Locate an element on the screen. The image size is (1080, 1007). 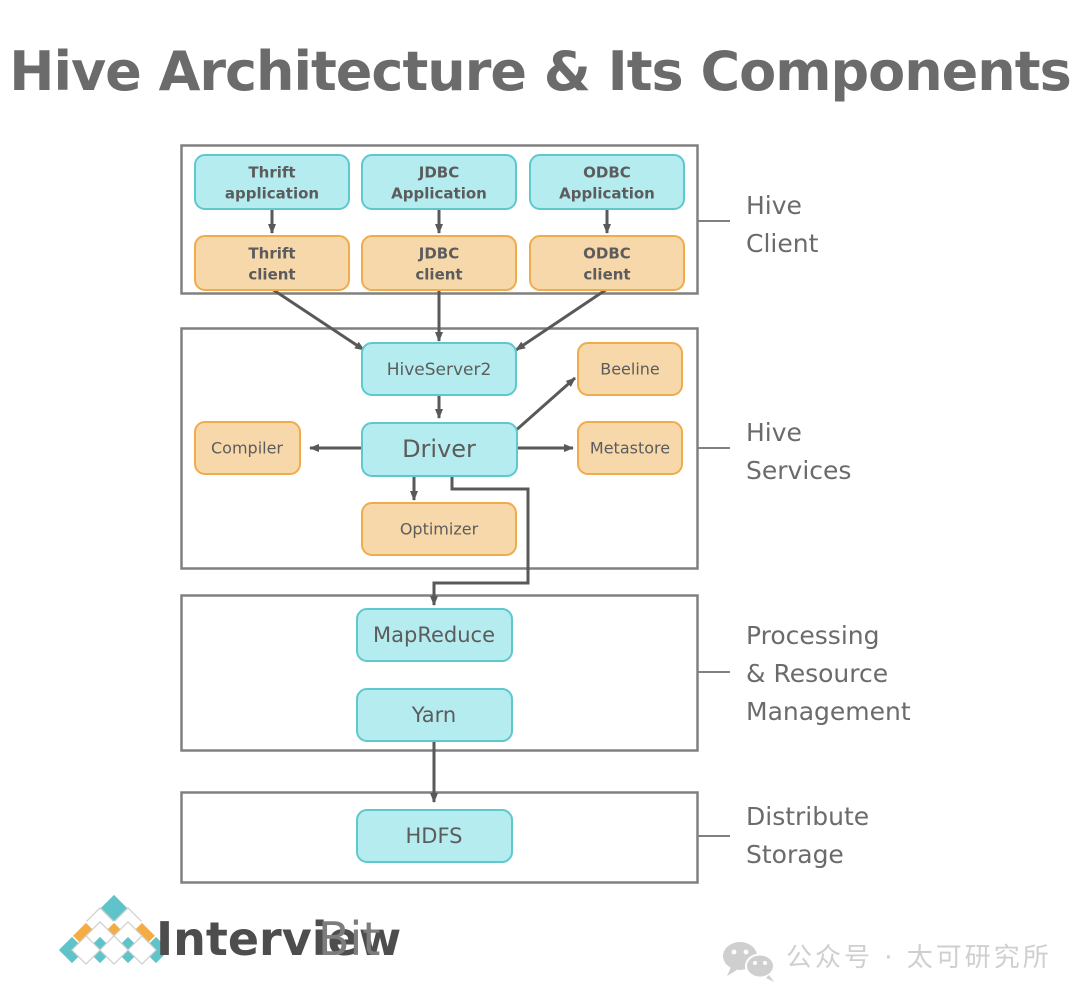
node-hiveserver2: HiveServer2 is located at coordinates (439, 369).